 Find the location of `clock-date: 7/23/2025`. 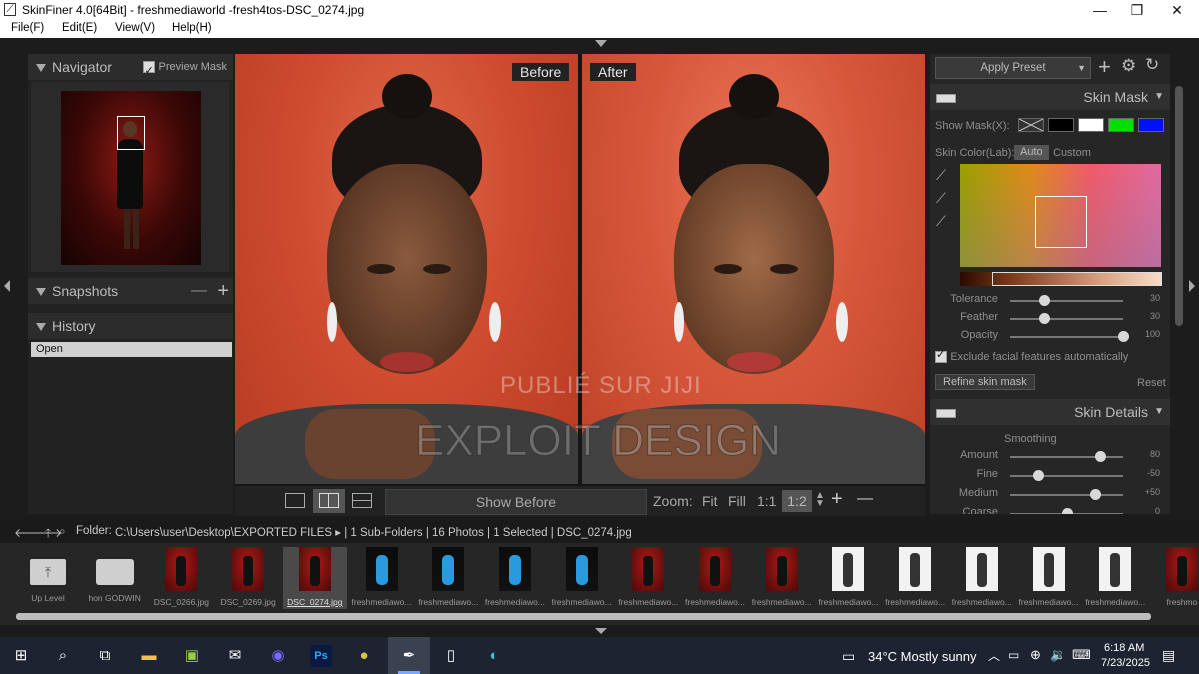

clock-date: 7/23/2025 is located at coordinates (1125, 663).